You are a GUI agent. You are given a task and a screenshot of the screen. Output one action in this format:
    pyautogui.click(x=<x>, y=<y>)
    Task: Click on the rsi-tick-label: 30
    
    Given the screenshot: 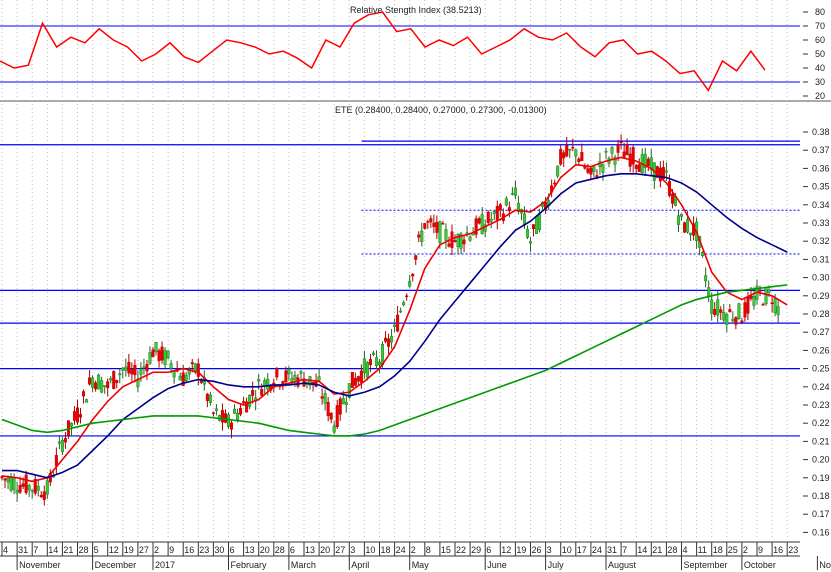 What is the action you would take?
    pyautogui.click(x=820, y=82)
    